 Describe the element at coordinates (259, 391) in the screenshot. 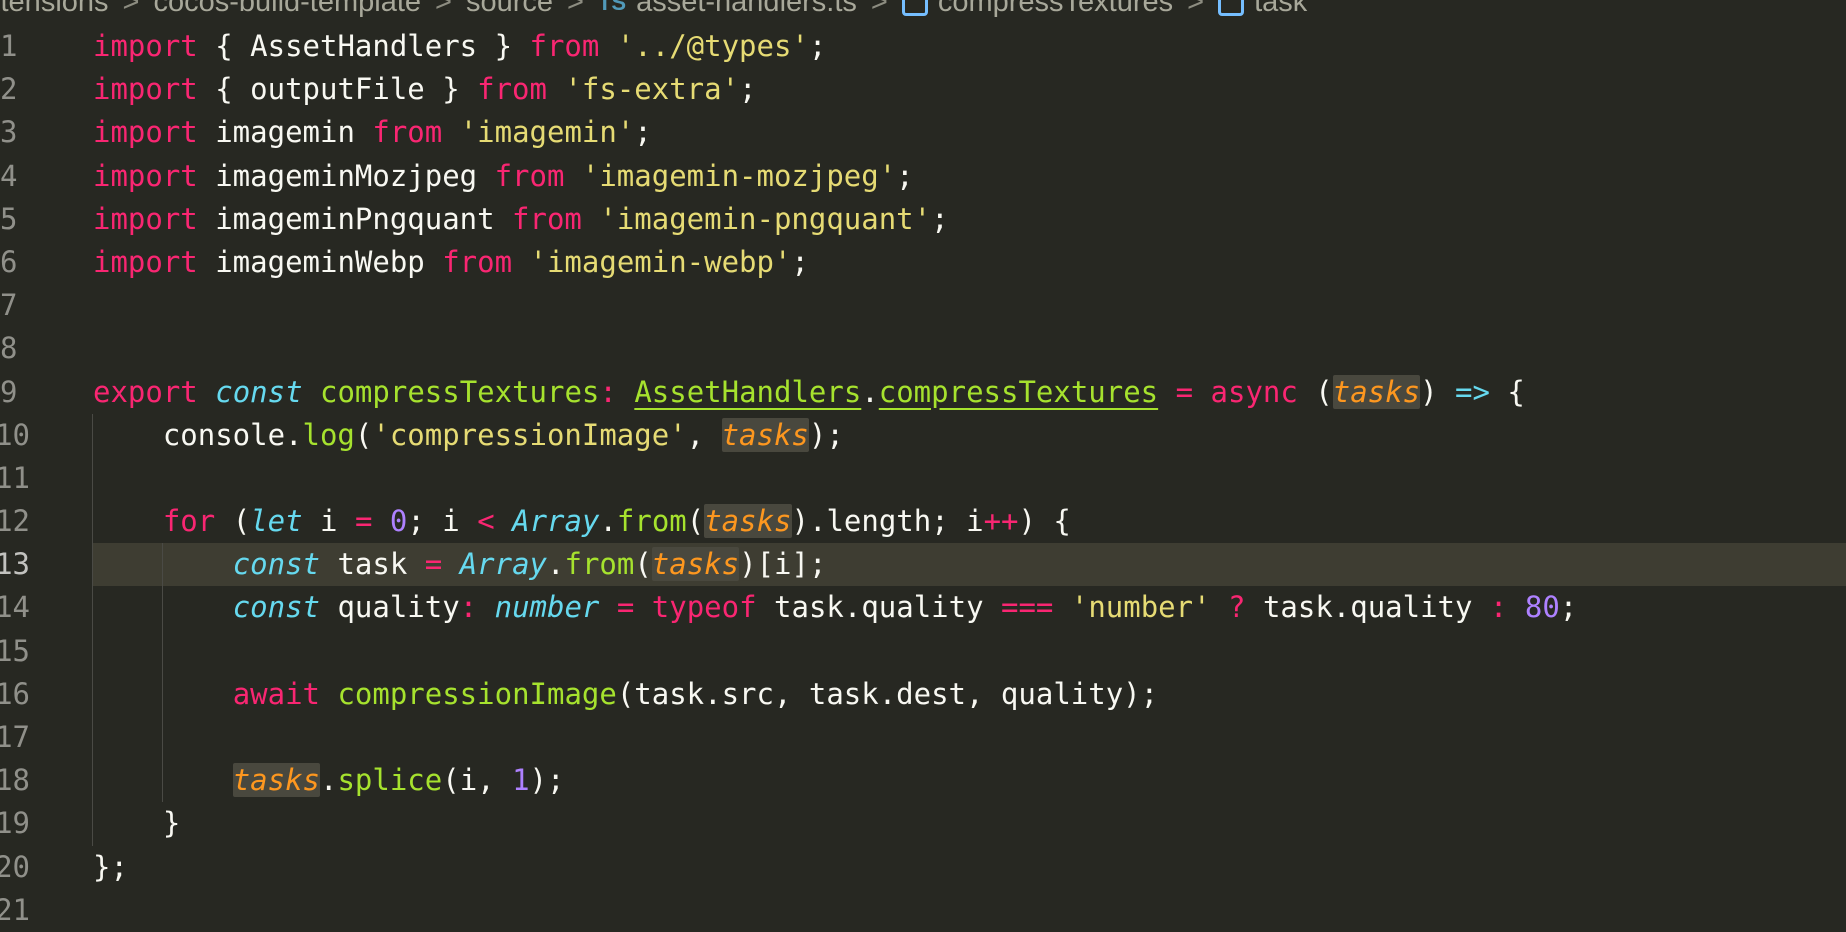

I see `code-token: const` at that location.